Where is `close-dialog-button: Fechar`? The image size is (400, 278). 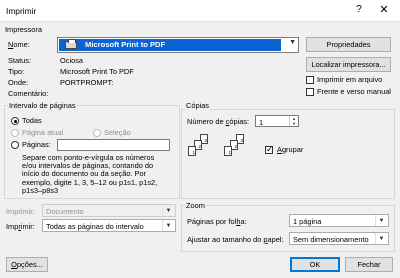 close-dialog-button: Fechar is located at coordinates (369, 264).